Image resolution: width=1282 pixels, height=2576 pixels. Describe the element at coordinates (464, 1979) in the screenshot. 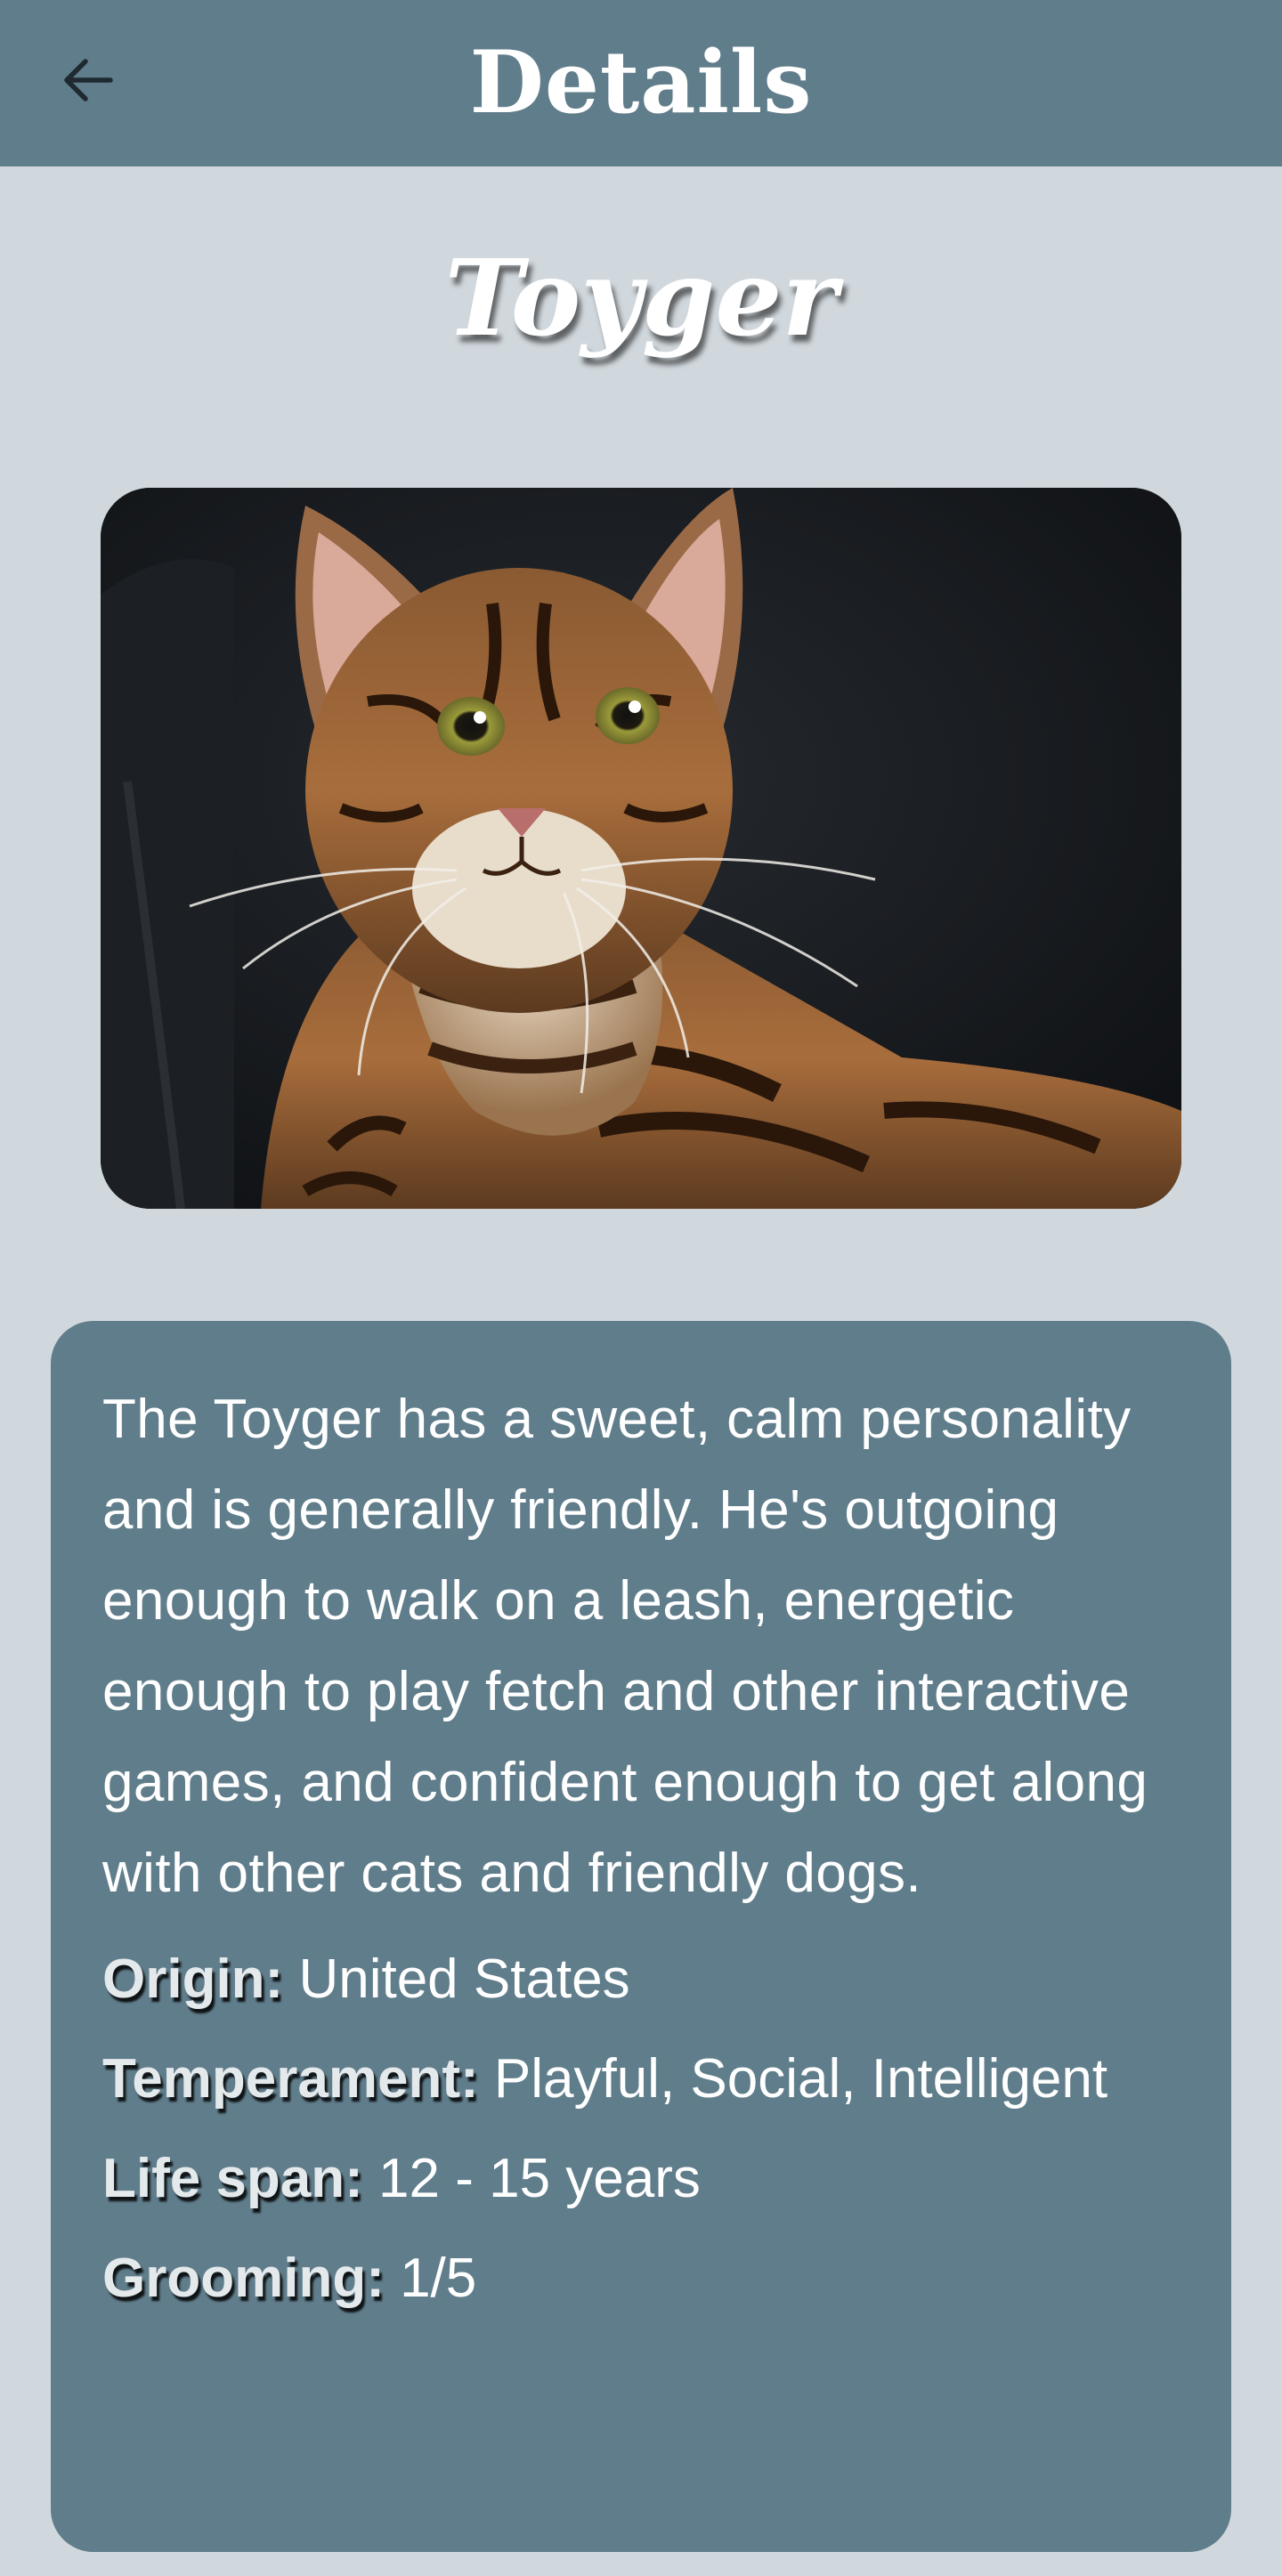

I see `origin-value: United States` at that location.